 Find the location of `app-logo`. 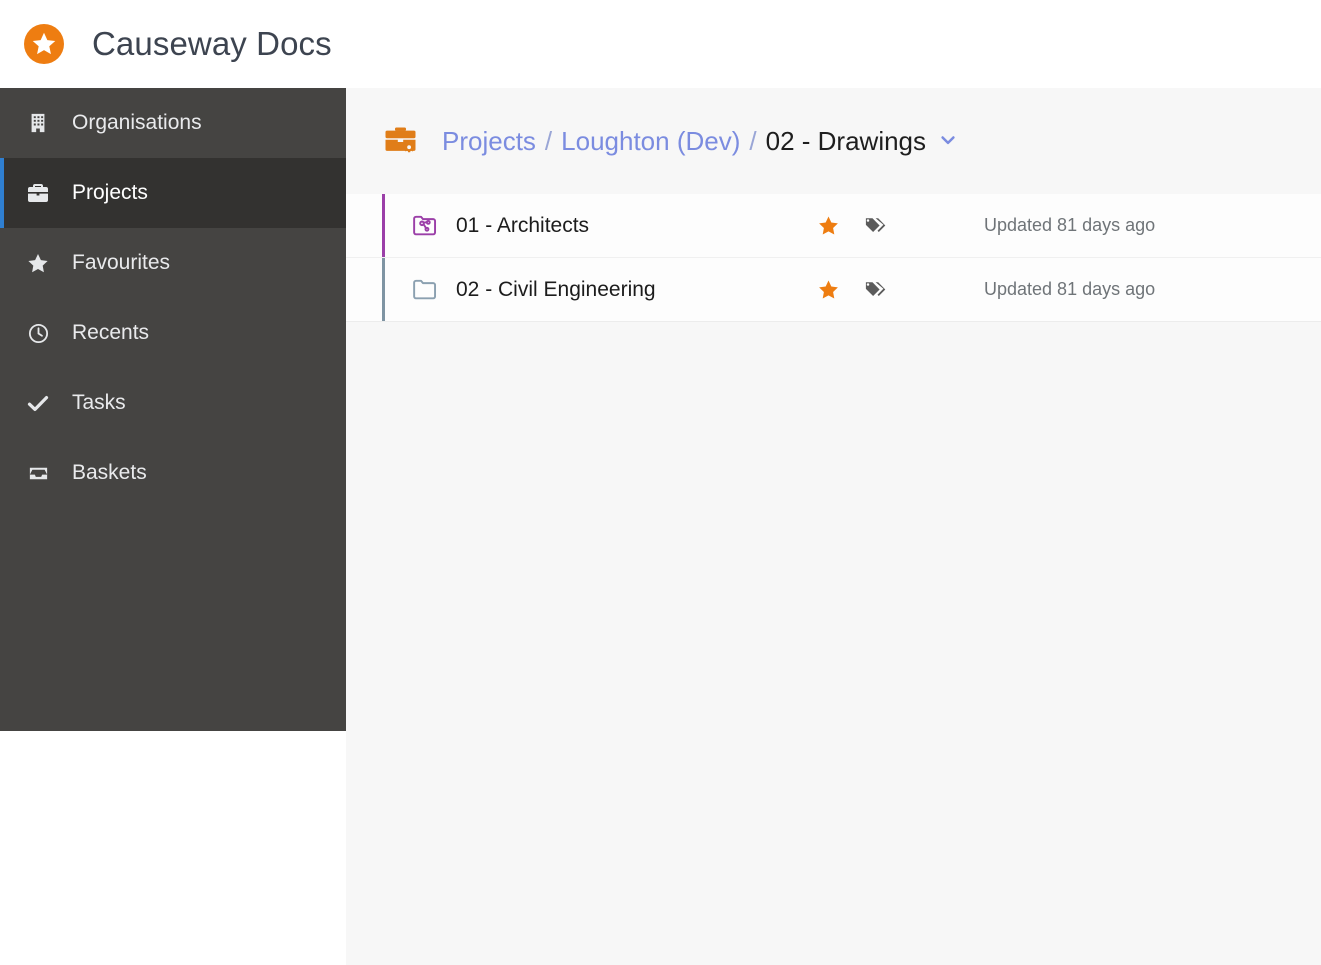

app-logo is located at coordinates (44, 44).